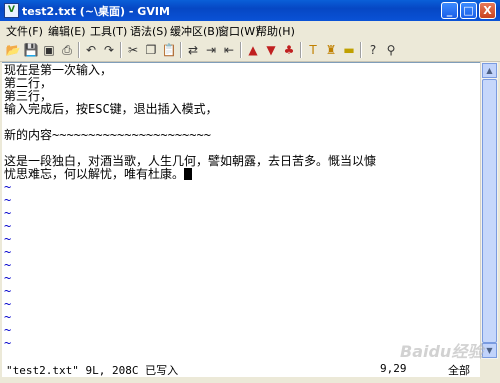  Describe the element at coordinates (94, 174) in the screenshot. I see `current-line-text: 忧思难忘，何以解忧，唯有杜康。` at that location.